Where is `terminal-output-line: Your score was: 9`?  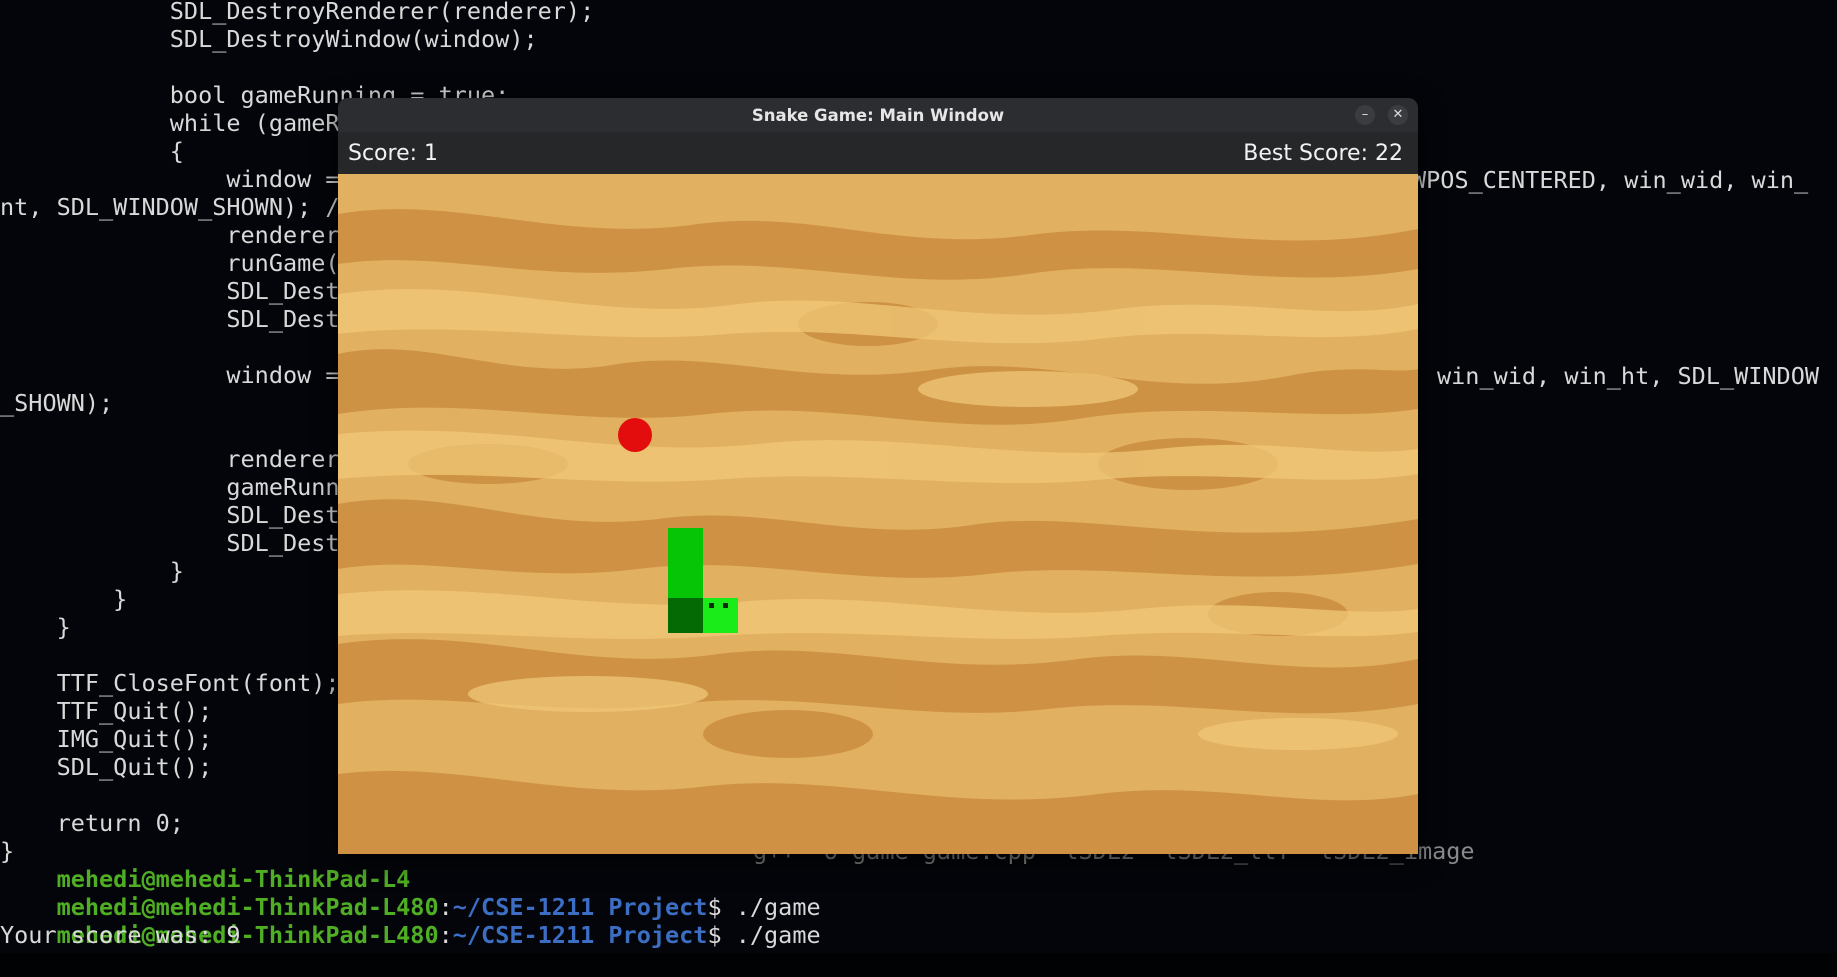 terminal-output-line: Your score was: 9 is located at coordinates (120, 935).